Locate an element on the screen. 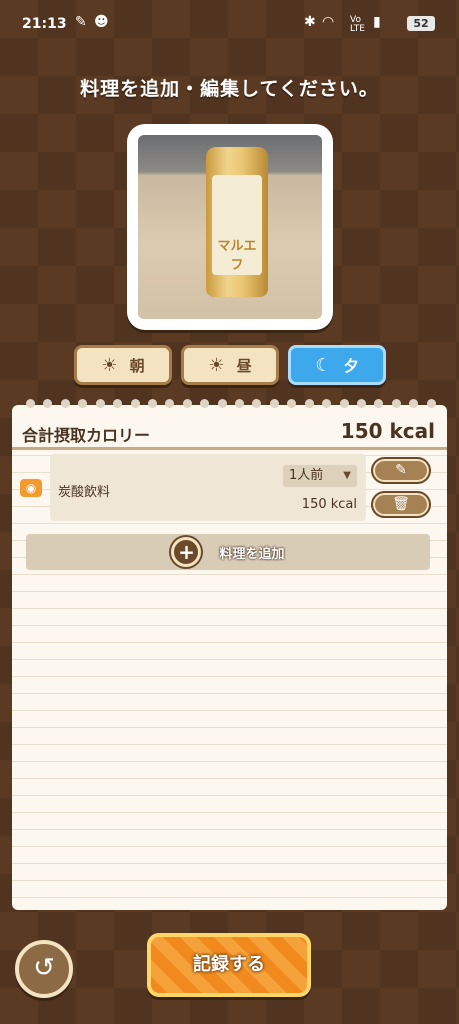 Image resolution: width=459 pixels, height=1024 pixels. sun-icon: ☀ is located at coordinates (216, 365).